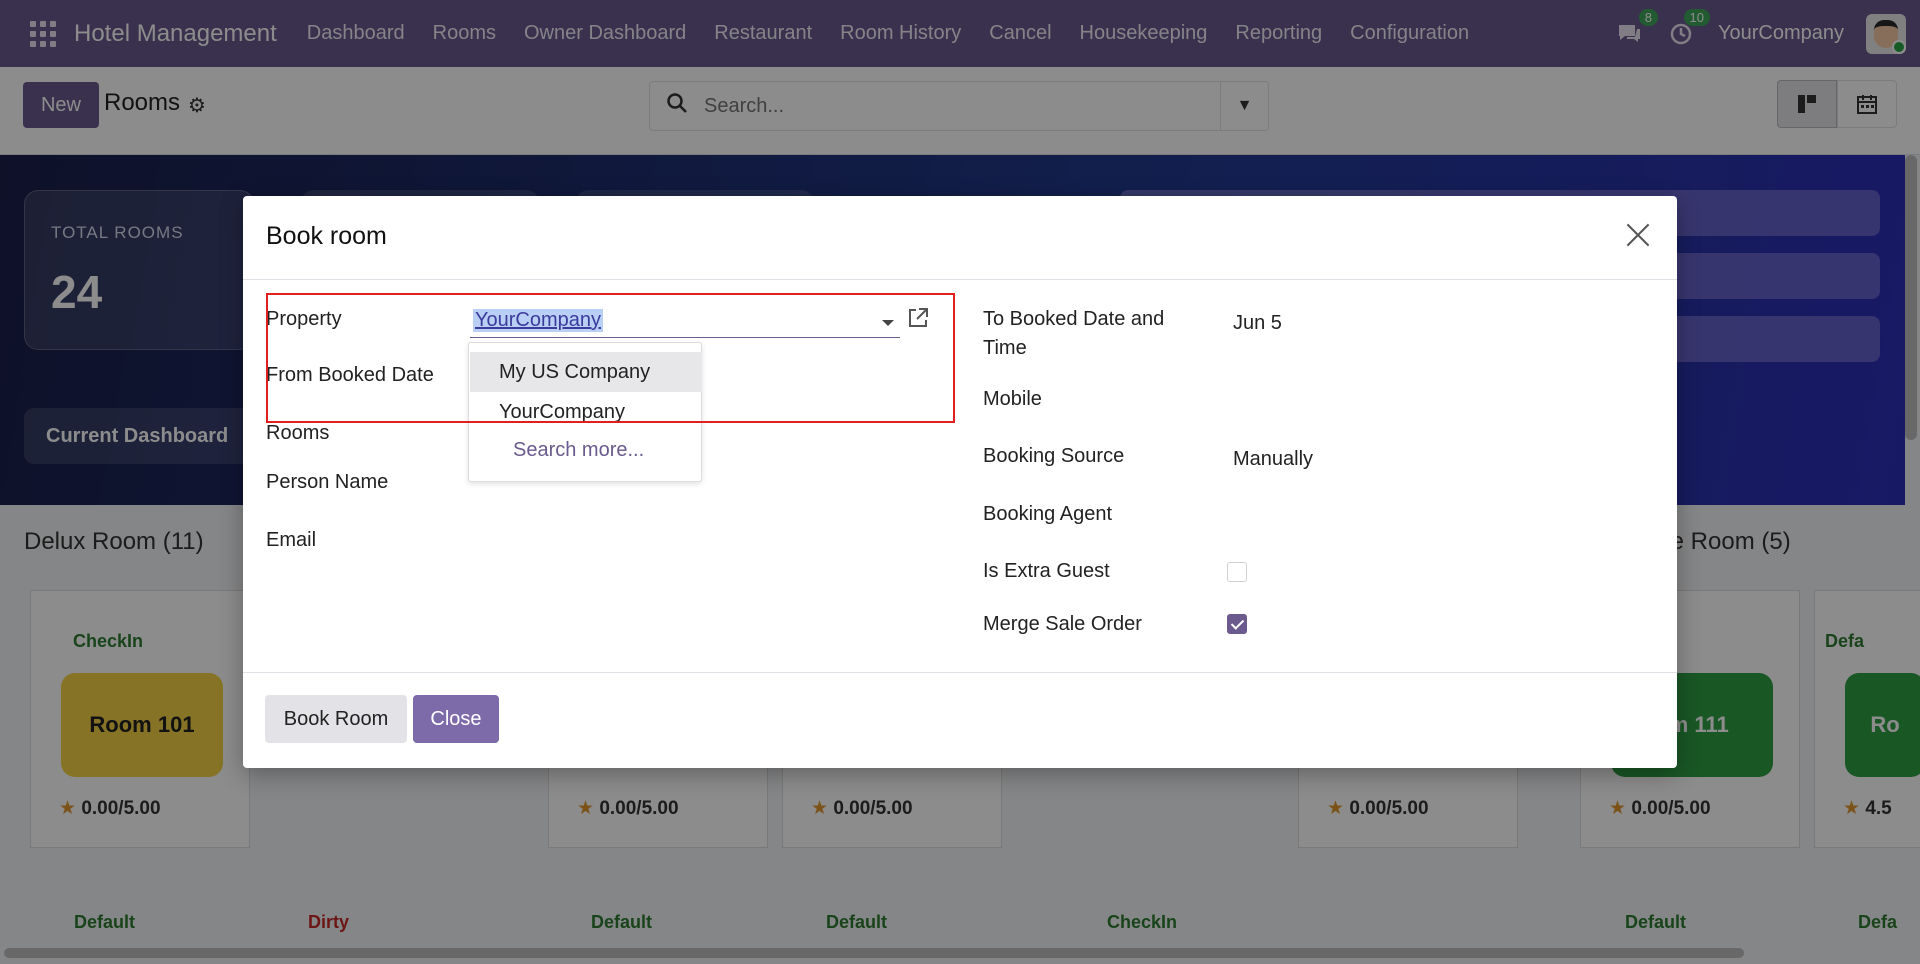  I want to click on to-date-value: Jun 5, so click(1257, 323).